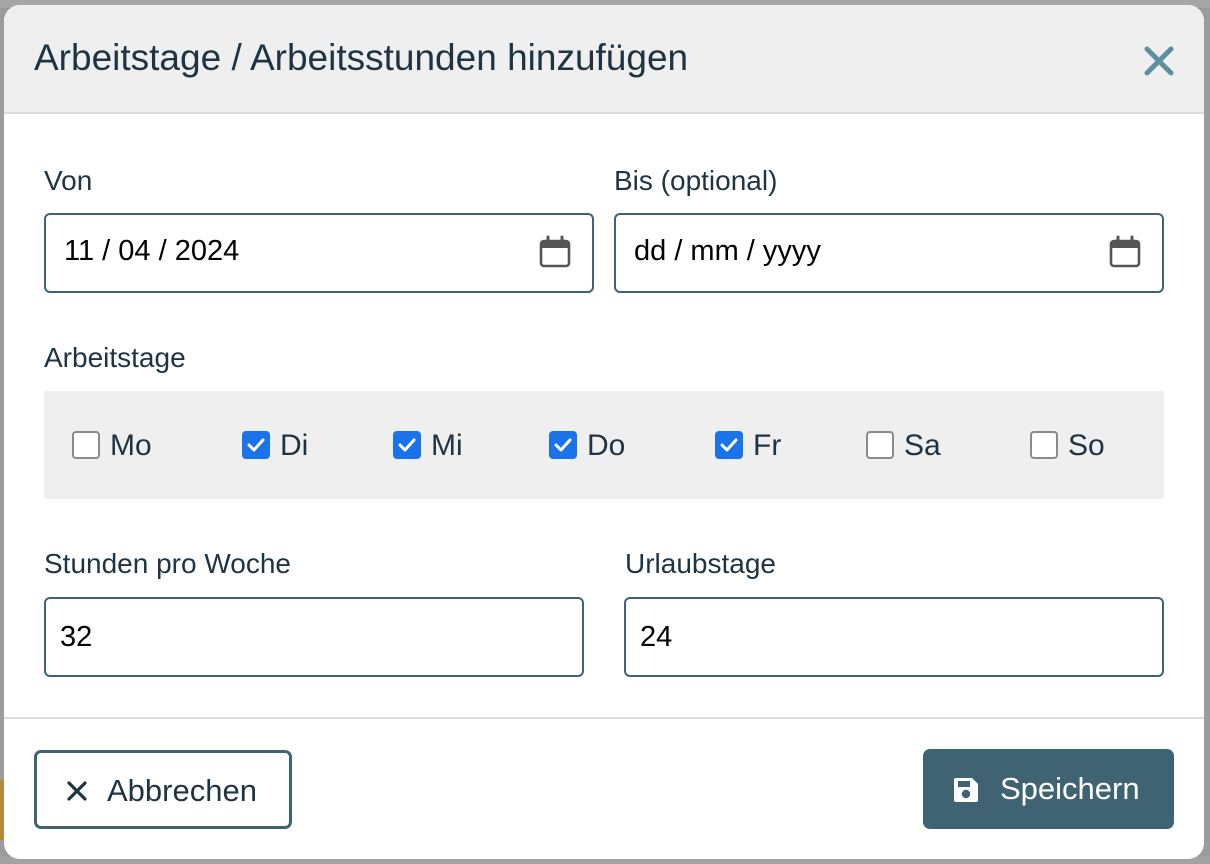 Image resolution: width=1210 pixels, height=864 pixels. I want to click on vacation-days-label: Urlaubstage, so click(700, 563).